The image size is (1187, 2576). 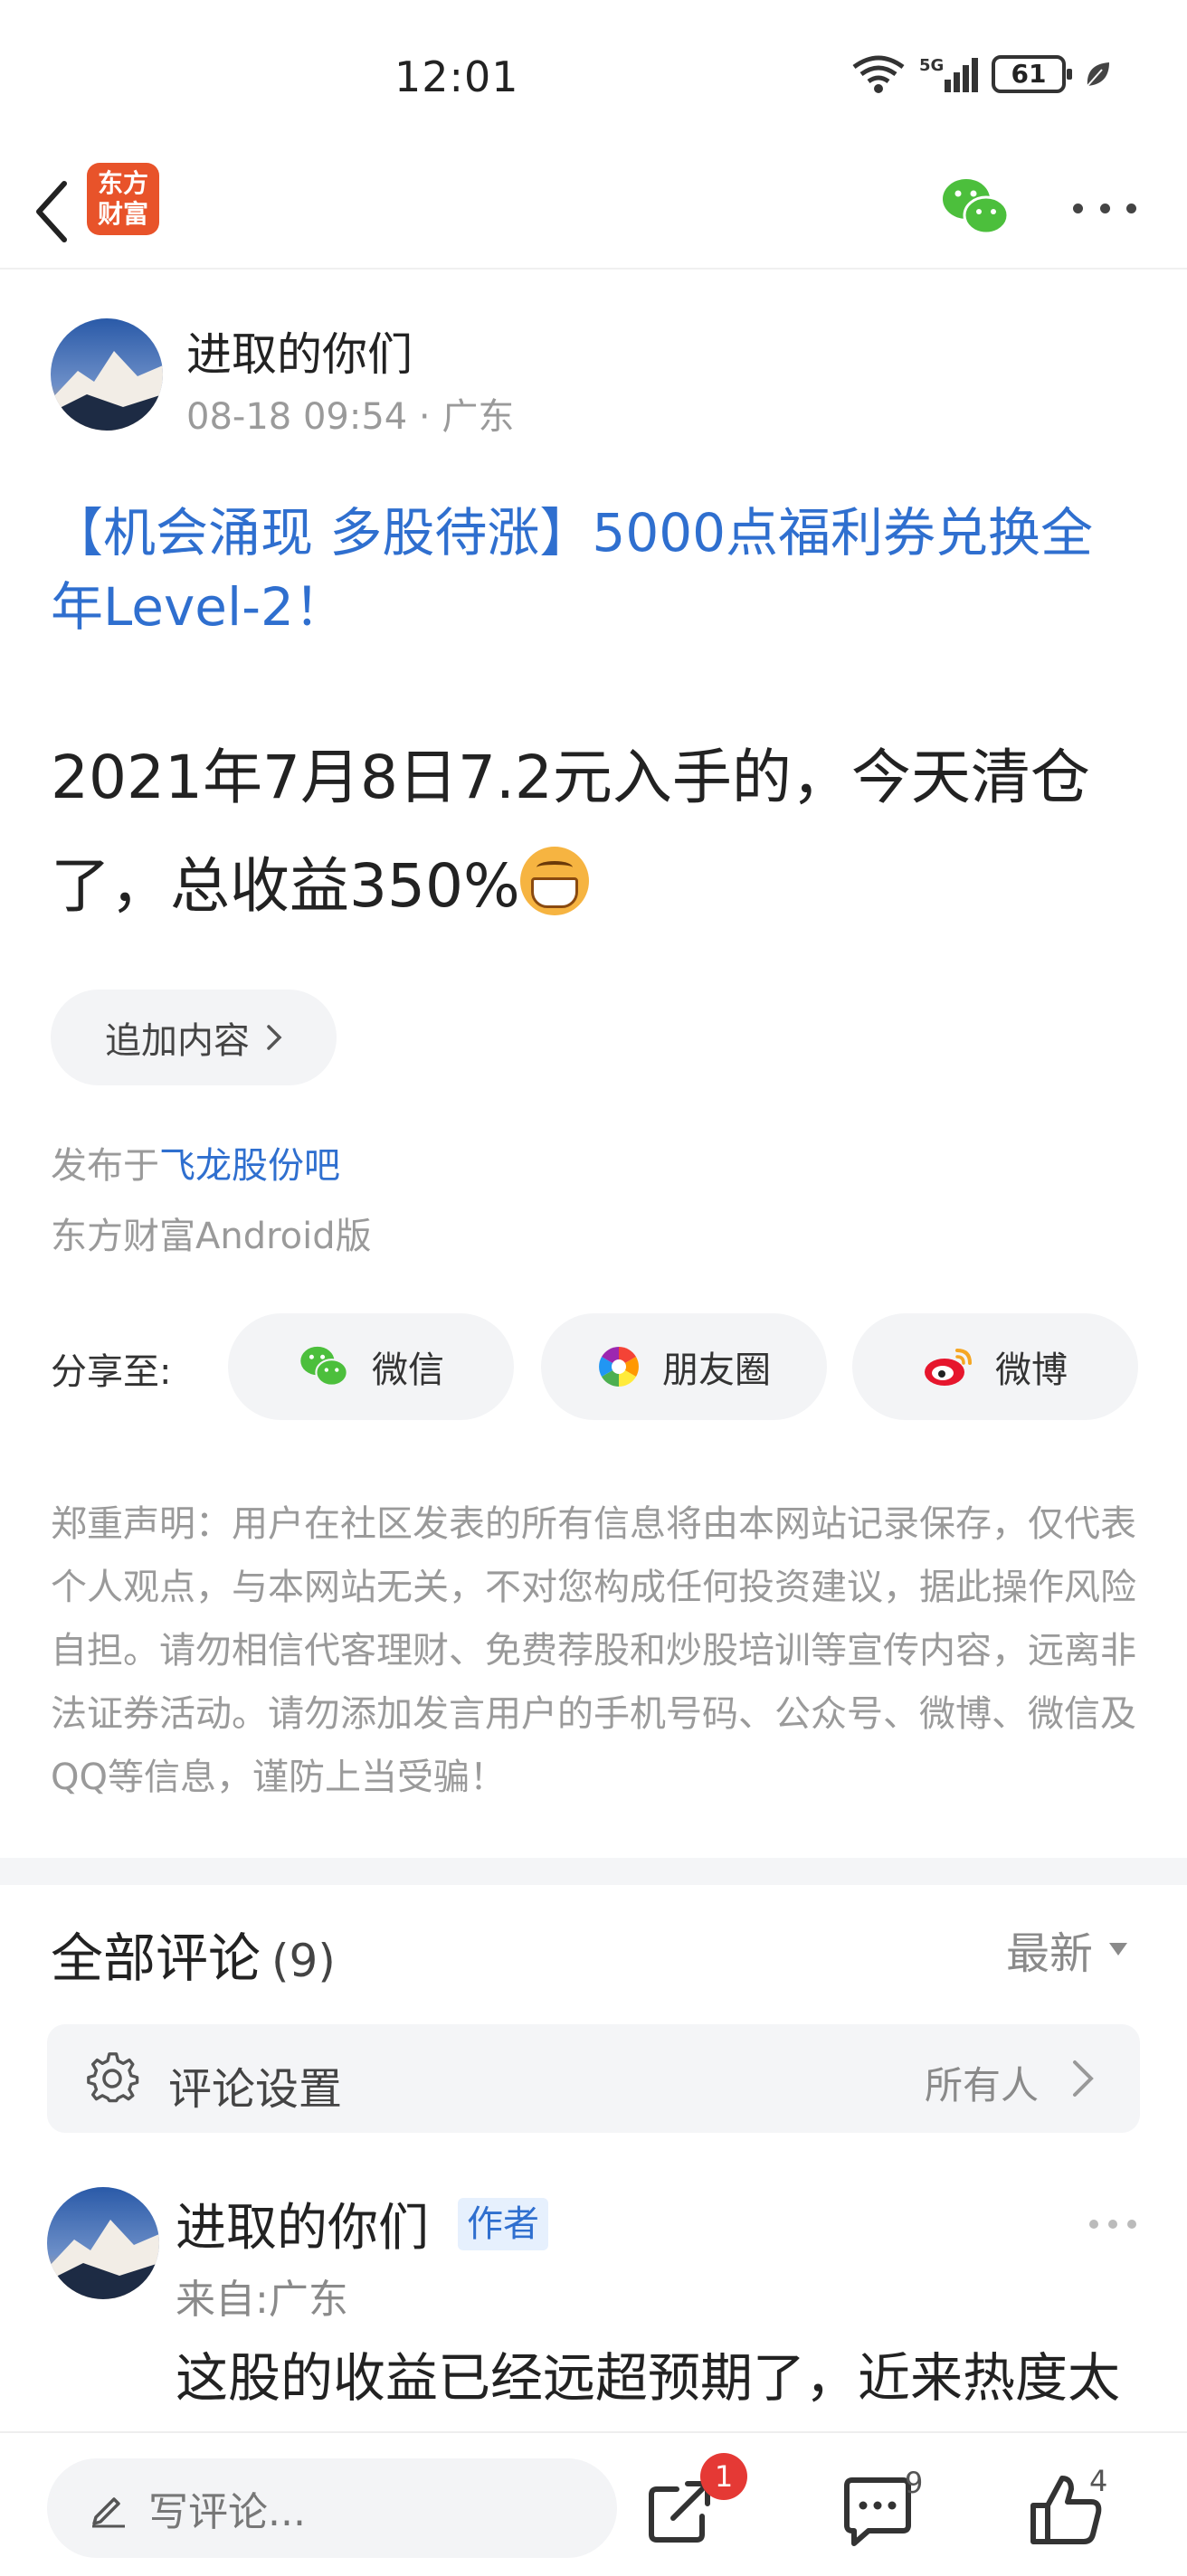 I want to click on commenter-avatar, so click(x=103, y=2243).